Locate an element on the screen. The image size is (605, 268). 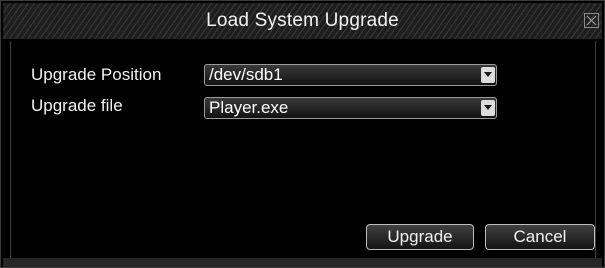
dialog-title: Load System Upgrade is located at coordinates (302, 20).